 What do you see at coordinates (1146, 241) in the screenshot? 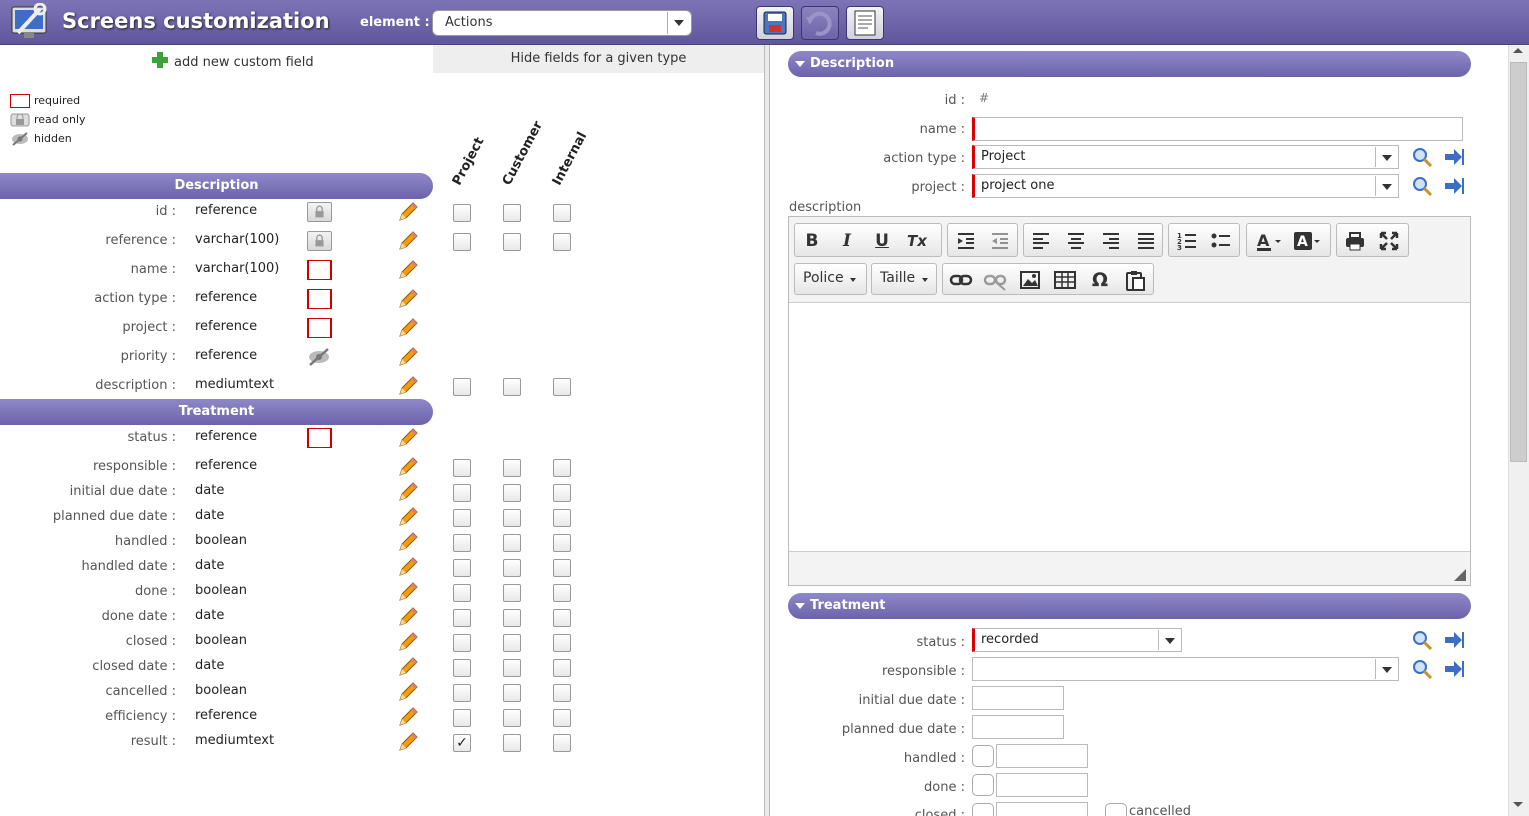
I see `align-justify-icon` at bounding box center [1146, 241].